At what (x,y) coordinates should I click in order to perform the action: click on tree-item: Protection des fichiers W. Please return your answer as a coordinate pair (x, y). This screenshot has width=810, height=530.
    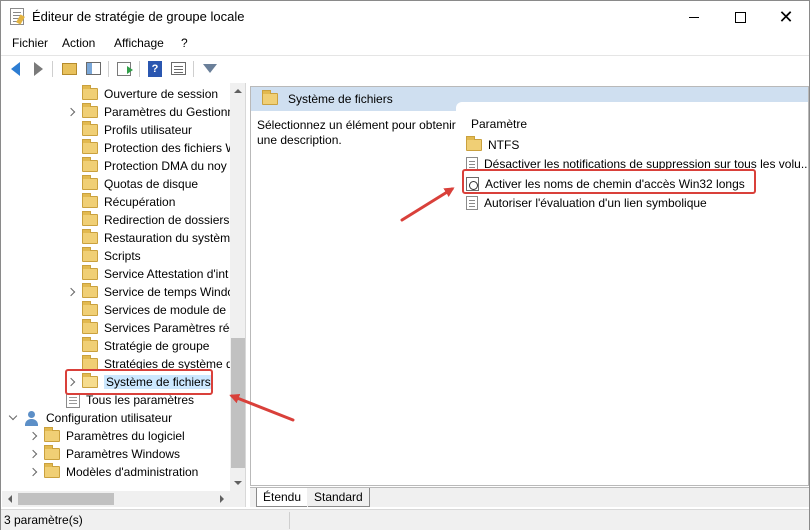
    Looking at the image, I should click on (155, 148).